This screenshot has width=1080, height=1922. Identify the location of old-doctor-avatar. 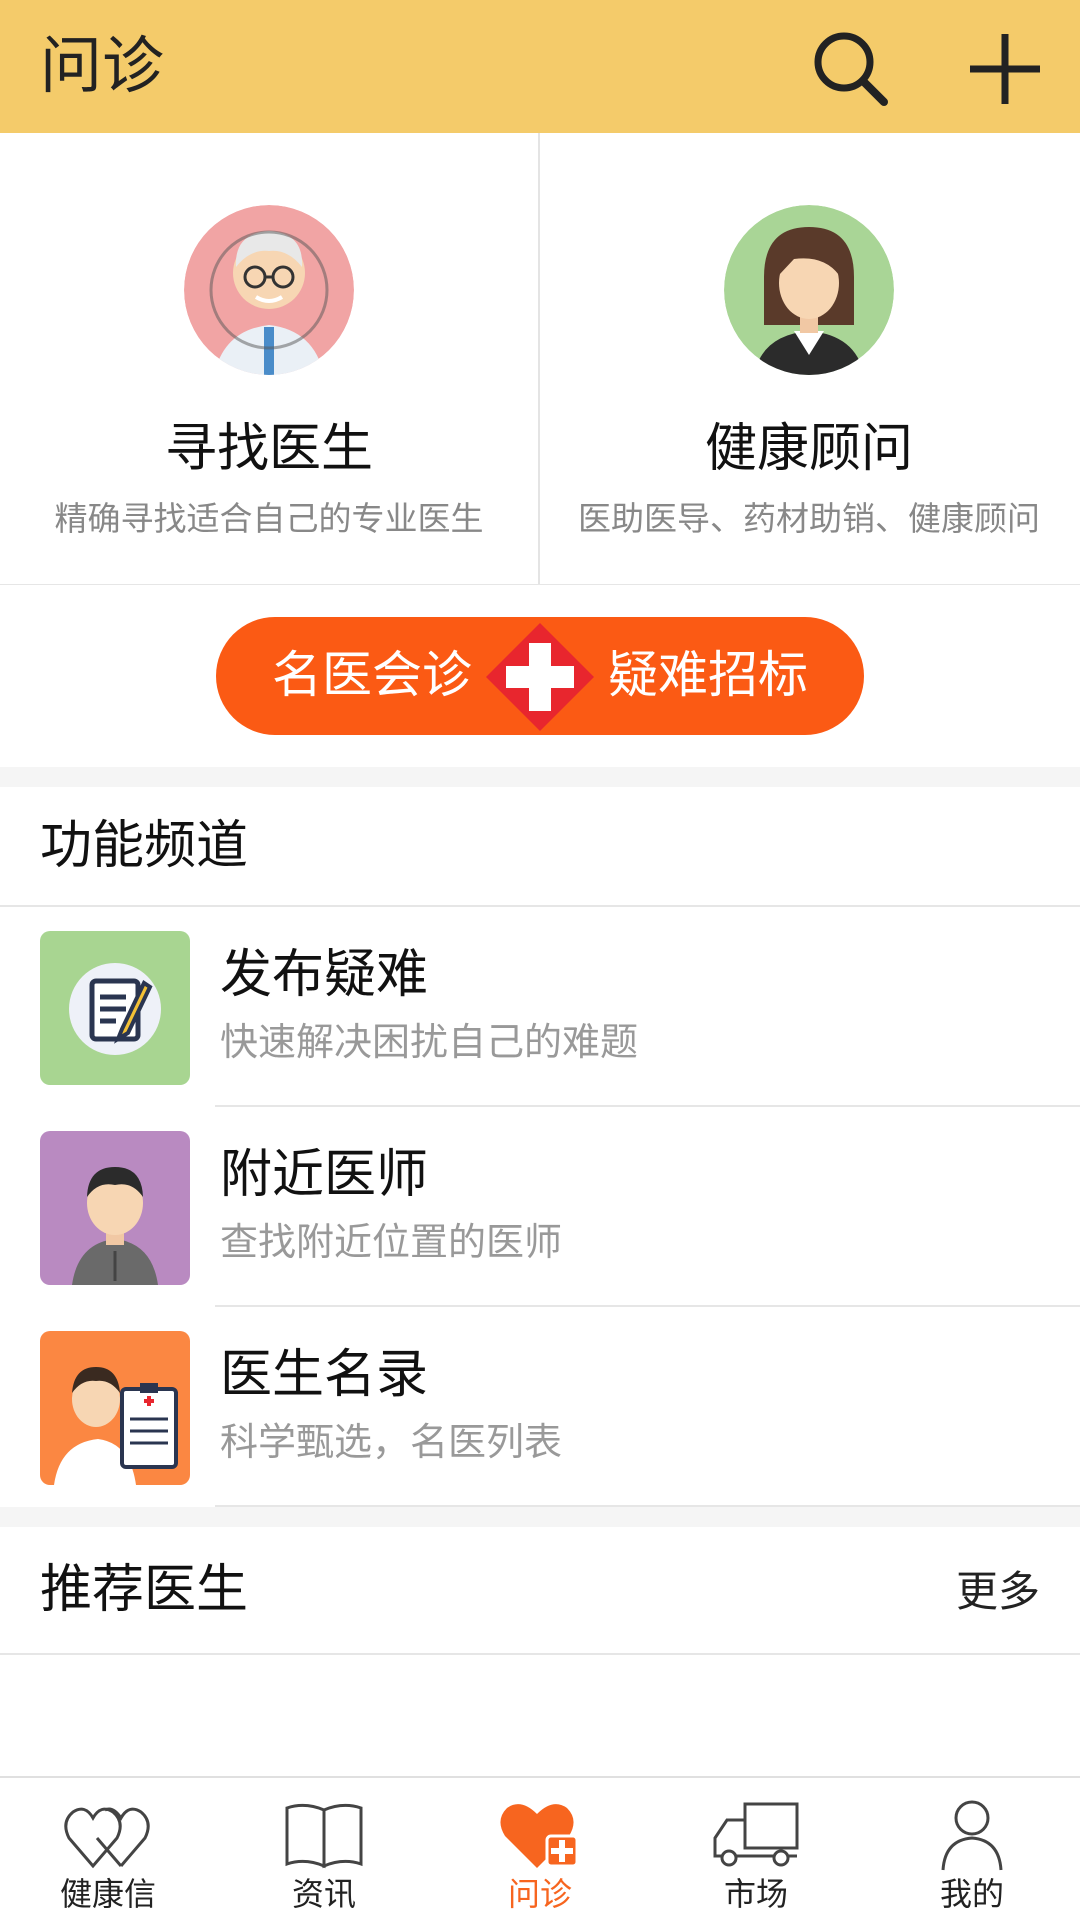
(269, 290).